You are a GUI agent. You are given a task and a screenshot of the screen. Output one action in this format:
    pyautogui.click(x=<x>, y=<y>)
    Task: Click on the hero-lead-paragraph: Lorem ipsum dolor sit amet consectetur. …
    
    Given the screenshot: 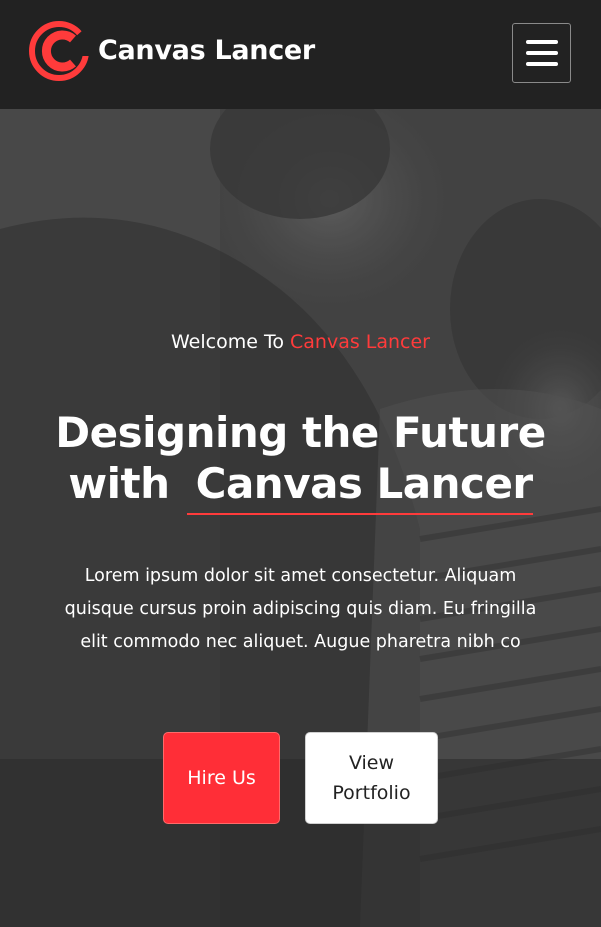 What is the action you would take?
    pyautogui.click(x=300, y=609)
    